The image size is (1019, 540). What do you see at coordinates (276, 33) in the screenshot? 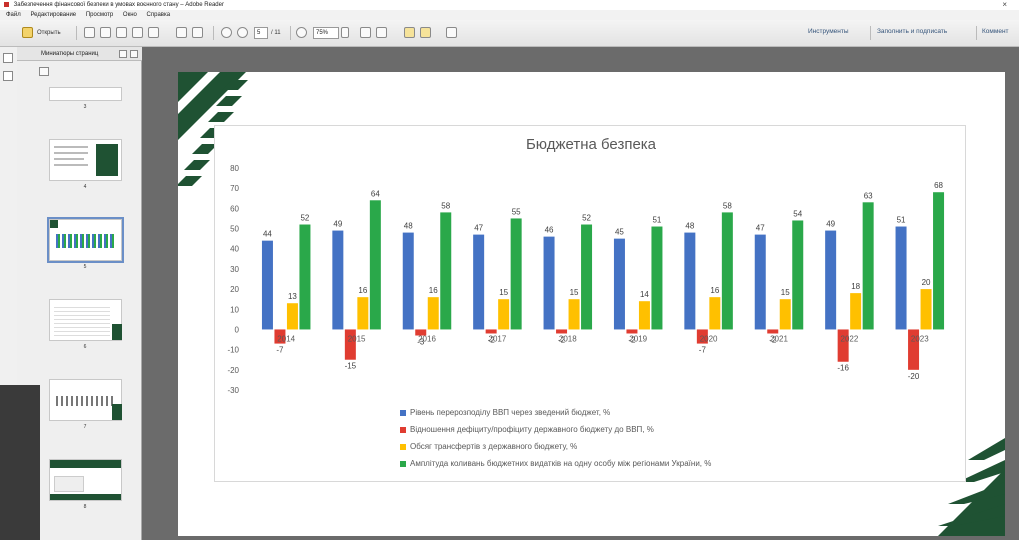
I see `page-total: / 11` at bounding box center [276, 33].